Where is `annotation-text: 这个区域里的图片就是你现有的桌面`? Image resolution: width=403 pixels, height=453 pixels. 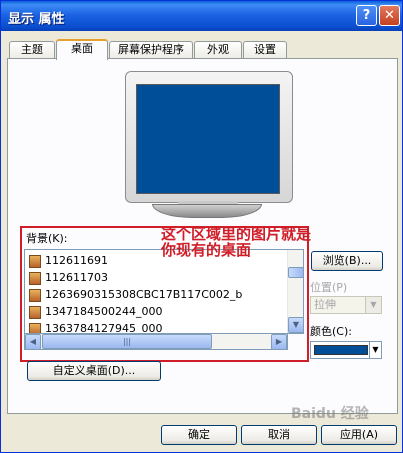
annotation-text: 这个区域里的图片就是你现有的桌面 is located at coordinates (236, 242).